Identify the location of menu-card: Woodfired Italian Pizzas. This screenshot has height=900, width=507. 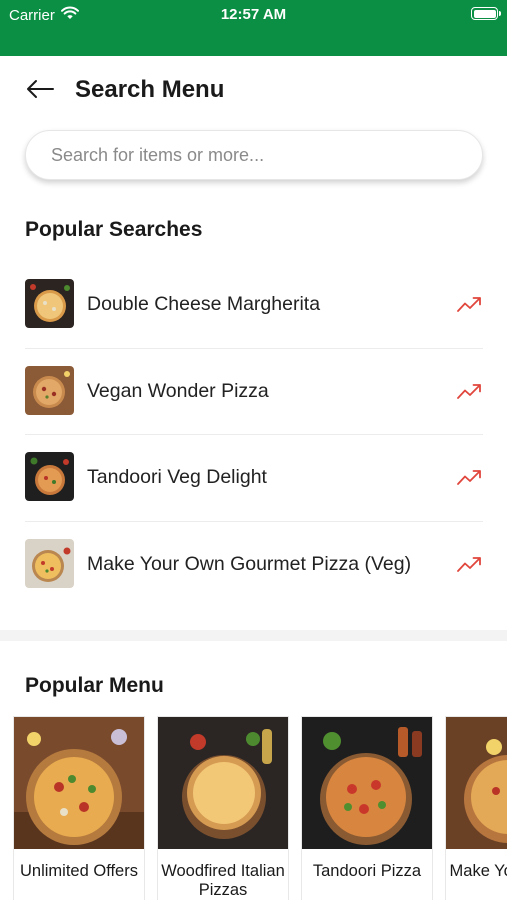
(223, 808).